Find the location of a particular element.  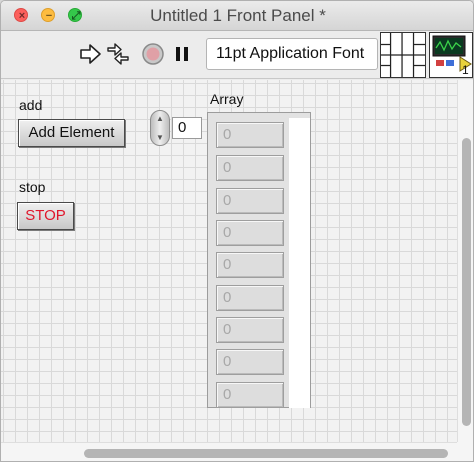

title-bar: × − ⤢ Untitled 1 Front Panel * is located at coordinates (237, 16).